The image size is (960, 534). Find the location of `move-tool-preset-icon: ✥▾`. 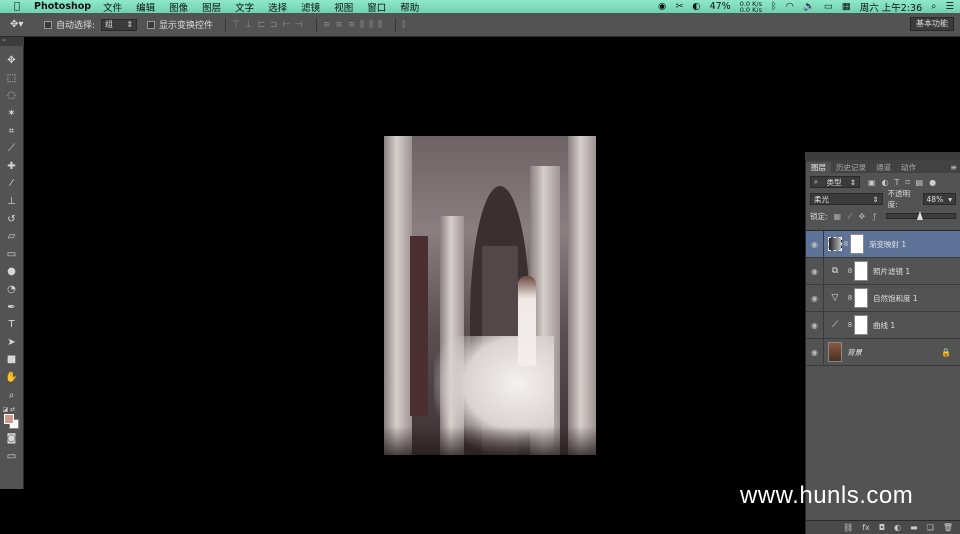

move-tool-preset-icon: ✥▾ is located at coordinates (22, 24).